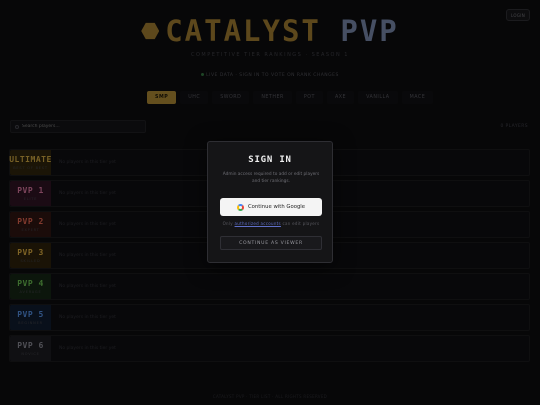 The image size is (540, 405). I want to click on modal-title: SIGN IN, so click(270, 160).